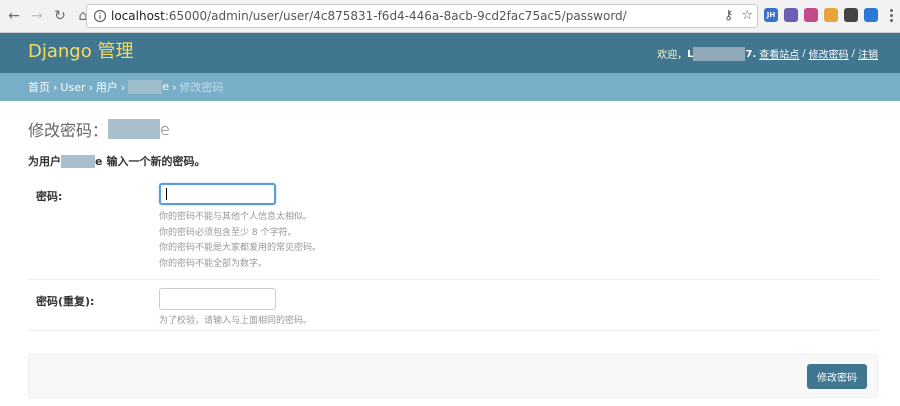 This screenshot has height=406, width=900. What do you see at coordinates (107, 87) in the screenshot?
I see `breadcrumb-model: 用户` at bounding box center [107, 87].